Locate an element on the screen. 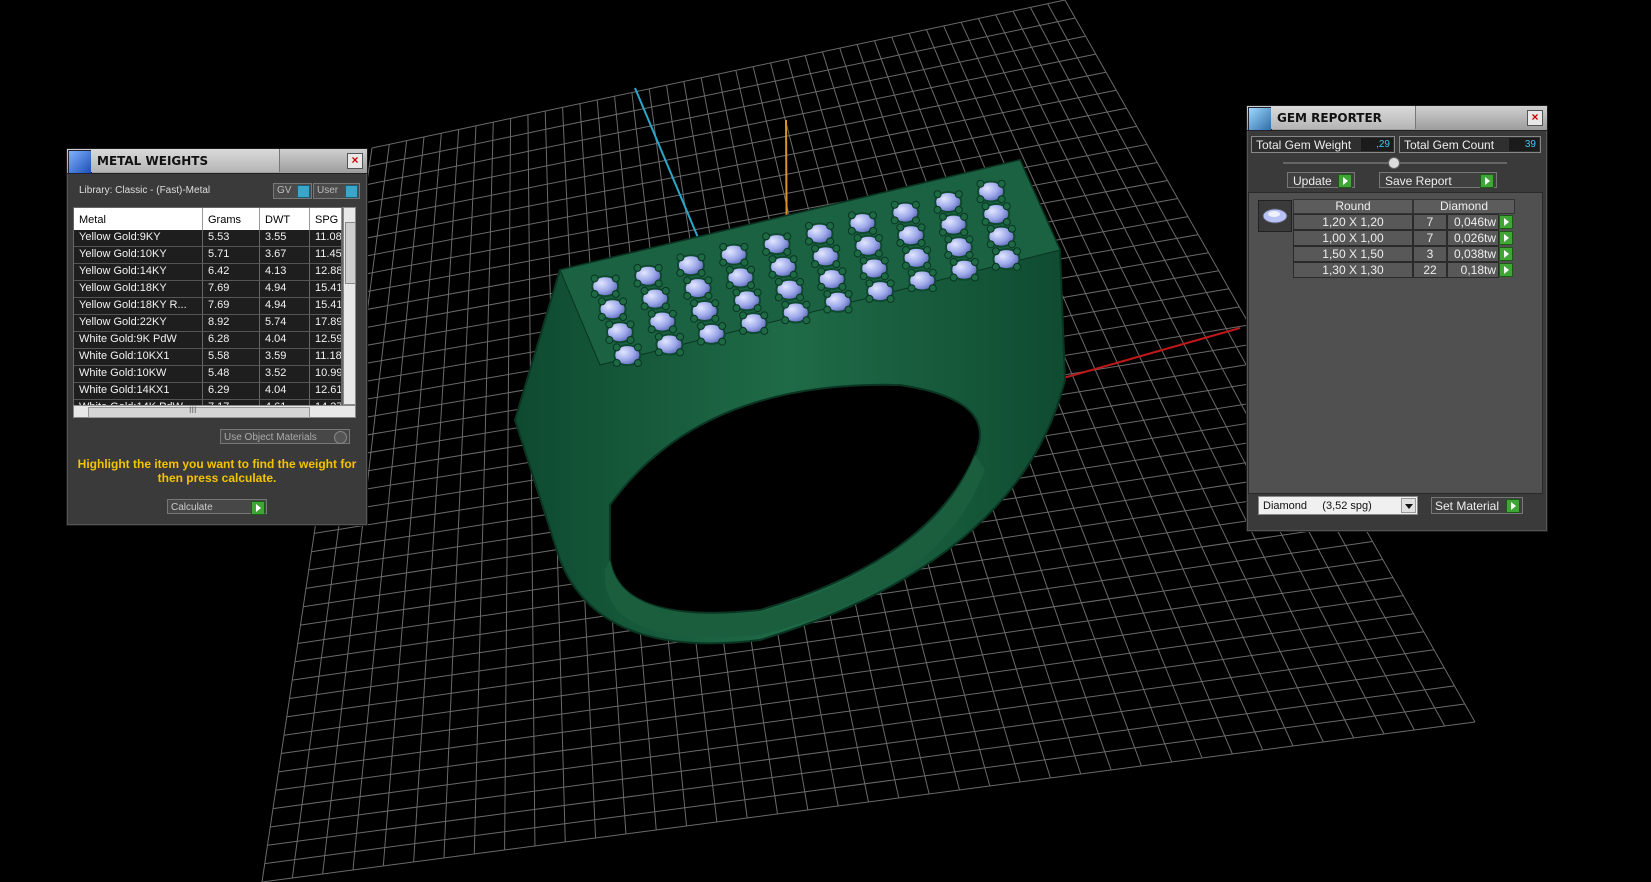 This screenshot has height=882, width=1651. table-row: White Gold:10KW 5.48 3.52 10.99 is located at coordinates (208, 374).